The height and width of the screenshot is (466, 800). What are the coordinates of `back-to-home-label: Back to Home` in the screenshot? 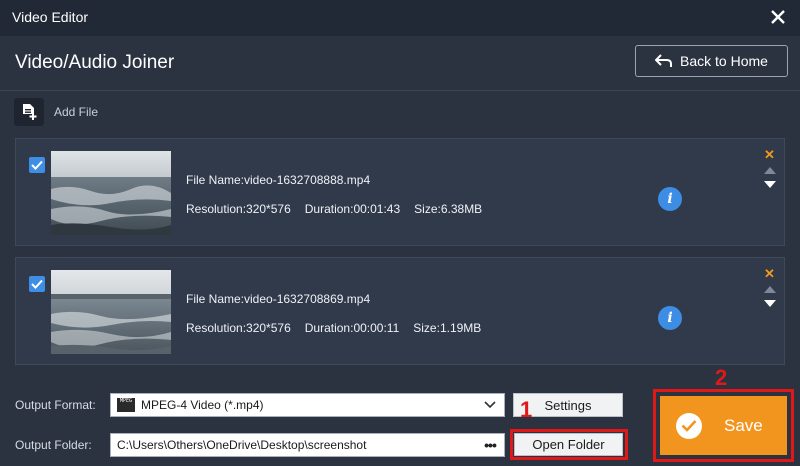 It's located at (724, 61).